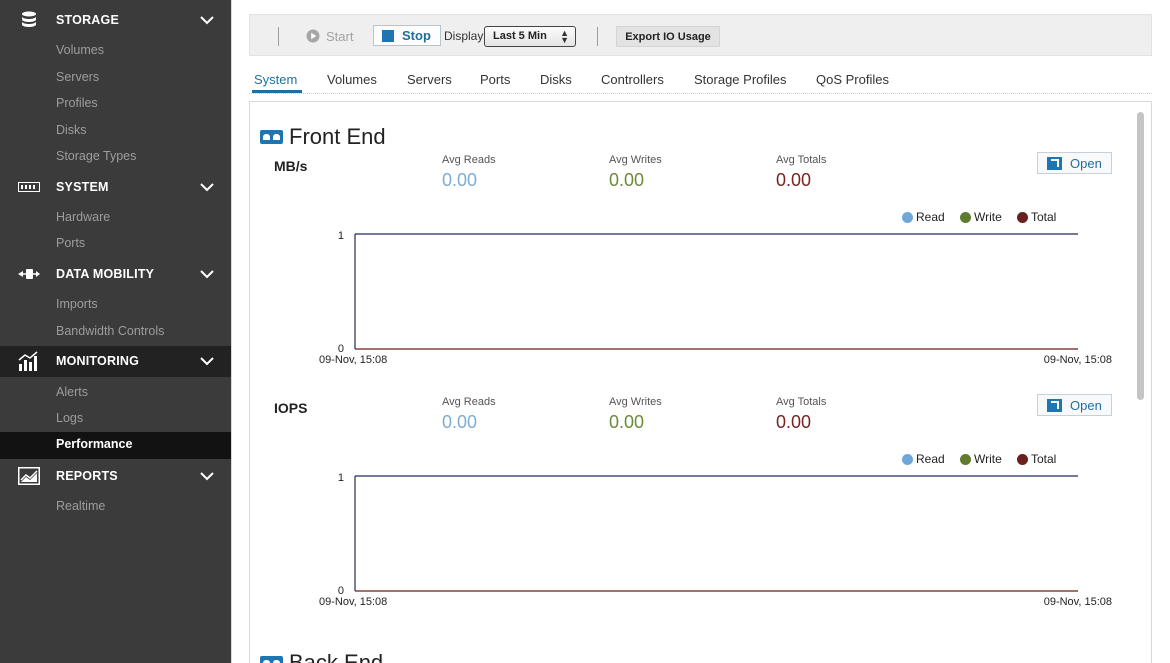 The height and width of the screenshot is (663, 1170). What do you see at coordinates (429, 79) in the screenshot?
I see `tab-servers: Servers` at bounding box center [429, 79].